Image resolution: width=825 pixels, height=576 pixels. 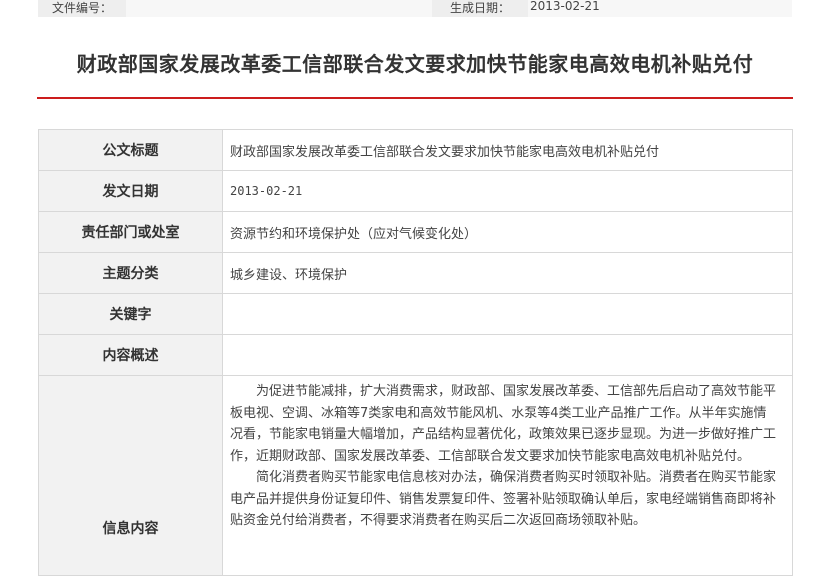 I want to click on row-label-content: 信息内容, so click(x=130, y=475).